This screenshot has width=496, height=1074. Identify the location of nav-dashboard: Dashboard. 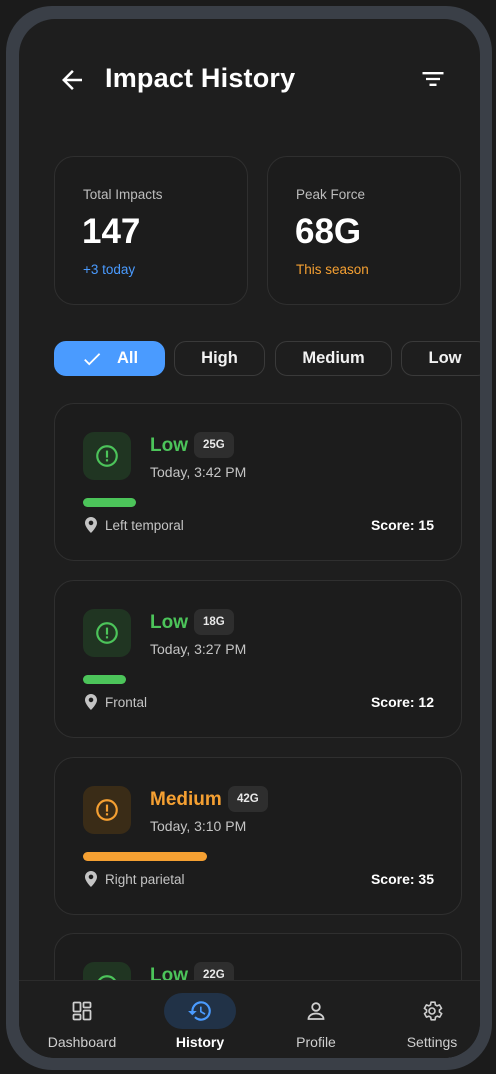
(82, 1019).